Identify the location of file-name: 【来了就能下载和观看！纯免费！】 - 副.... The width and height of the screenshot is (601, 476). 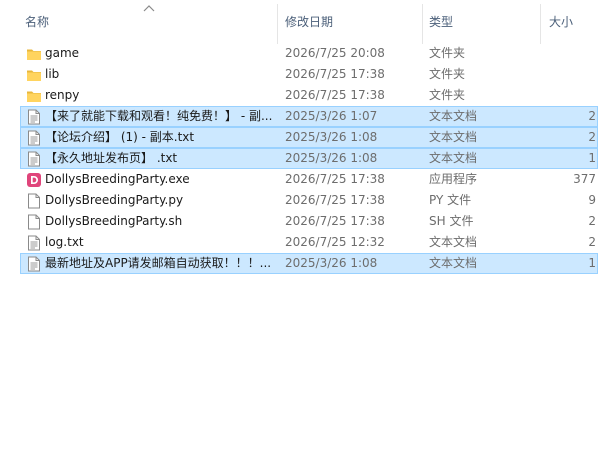
(159, 116).